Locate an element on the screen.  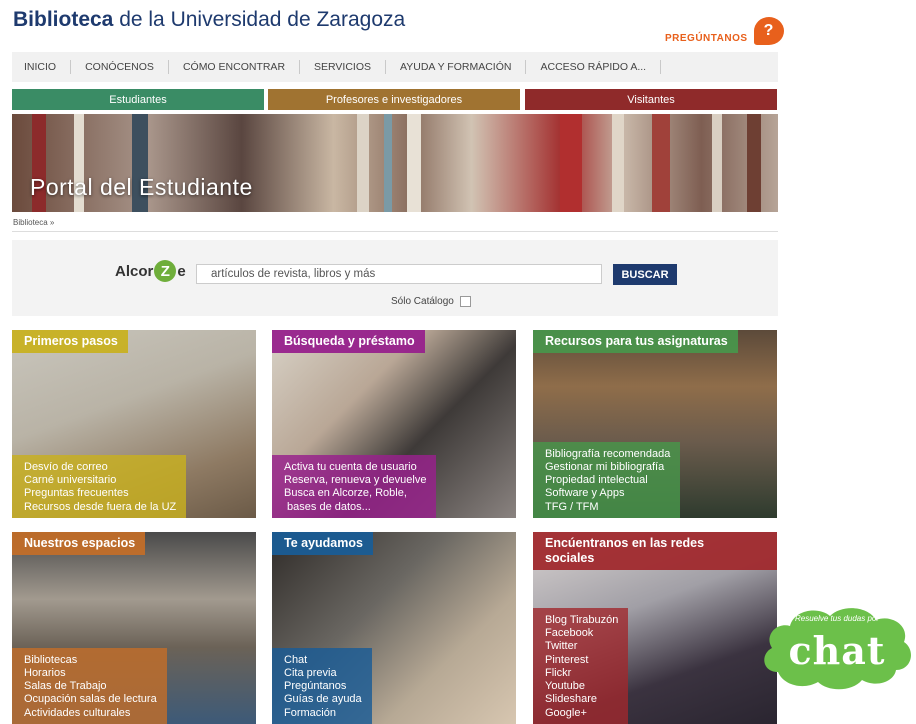
card-link: Software y Apps is located at coordinates (607, 493).